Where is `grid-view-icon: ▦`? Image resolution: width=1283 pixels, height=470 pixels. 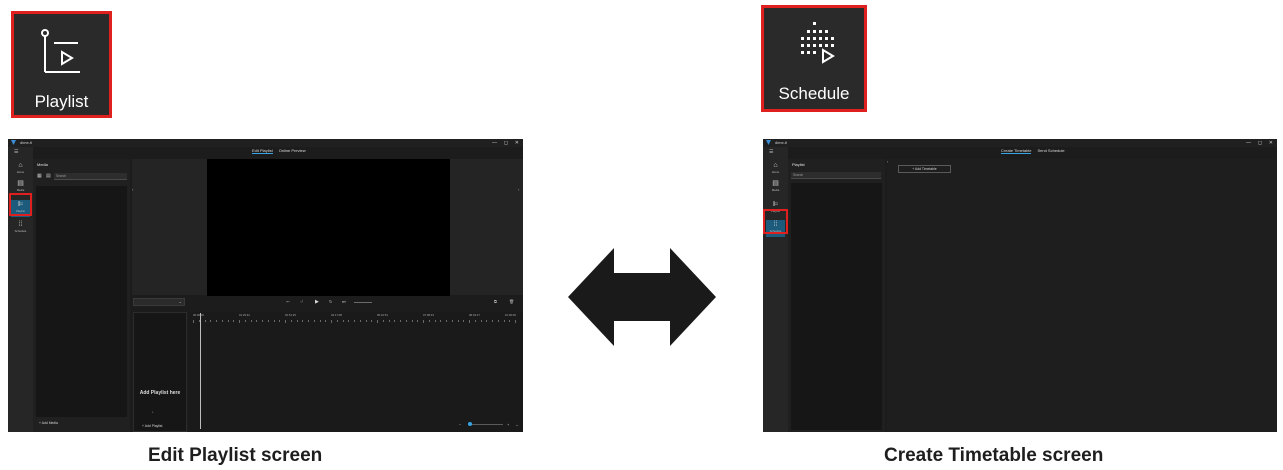
grid-view-icon: ▦ is located at coordinates (39, 176).